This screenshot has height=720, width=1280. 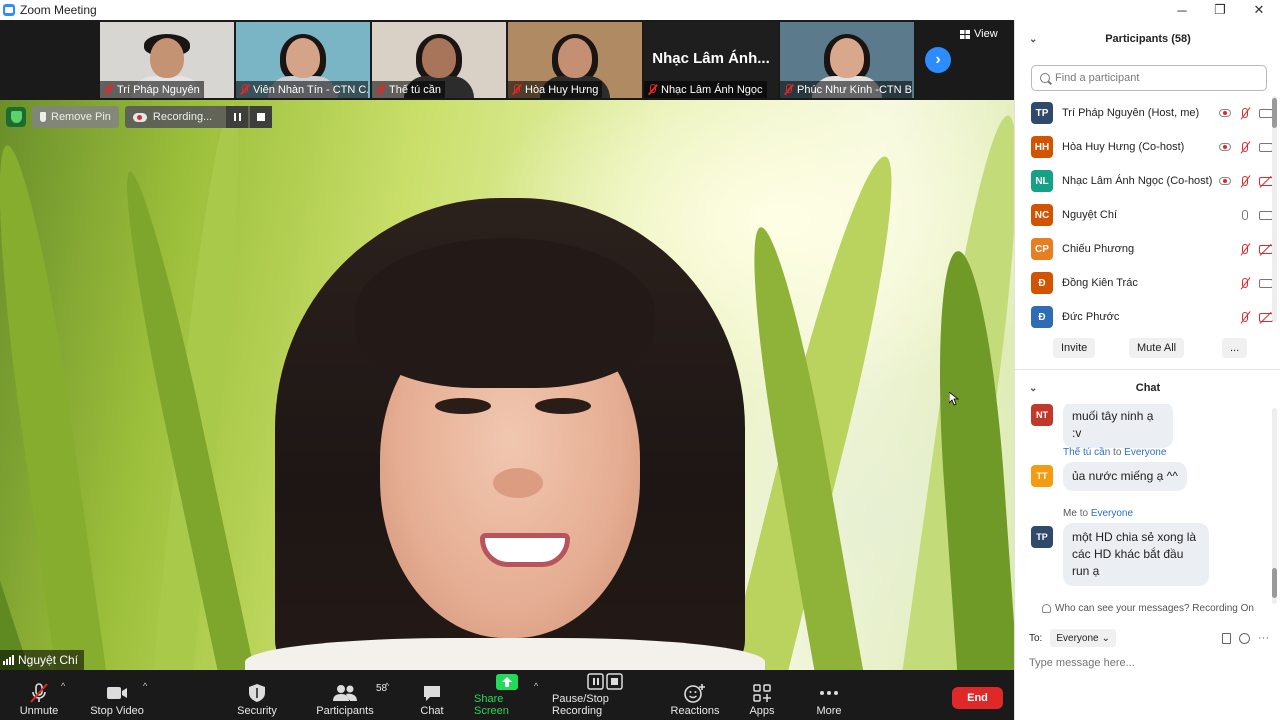 What do you see at coordinates (1131, 113) in the screenshot?
I see `participant-name: Trí Pháp Nguyên (Host, me)` at bounding box center [1131, 113].